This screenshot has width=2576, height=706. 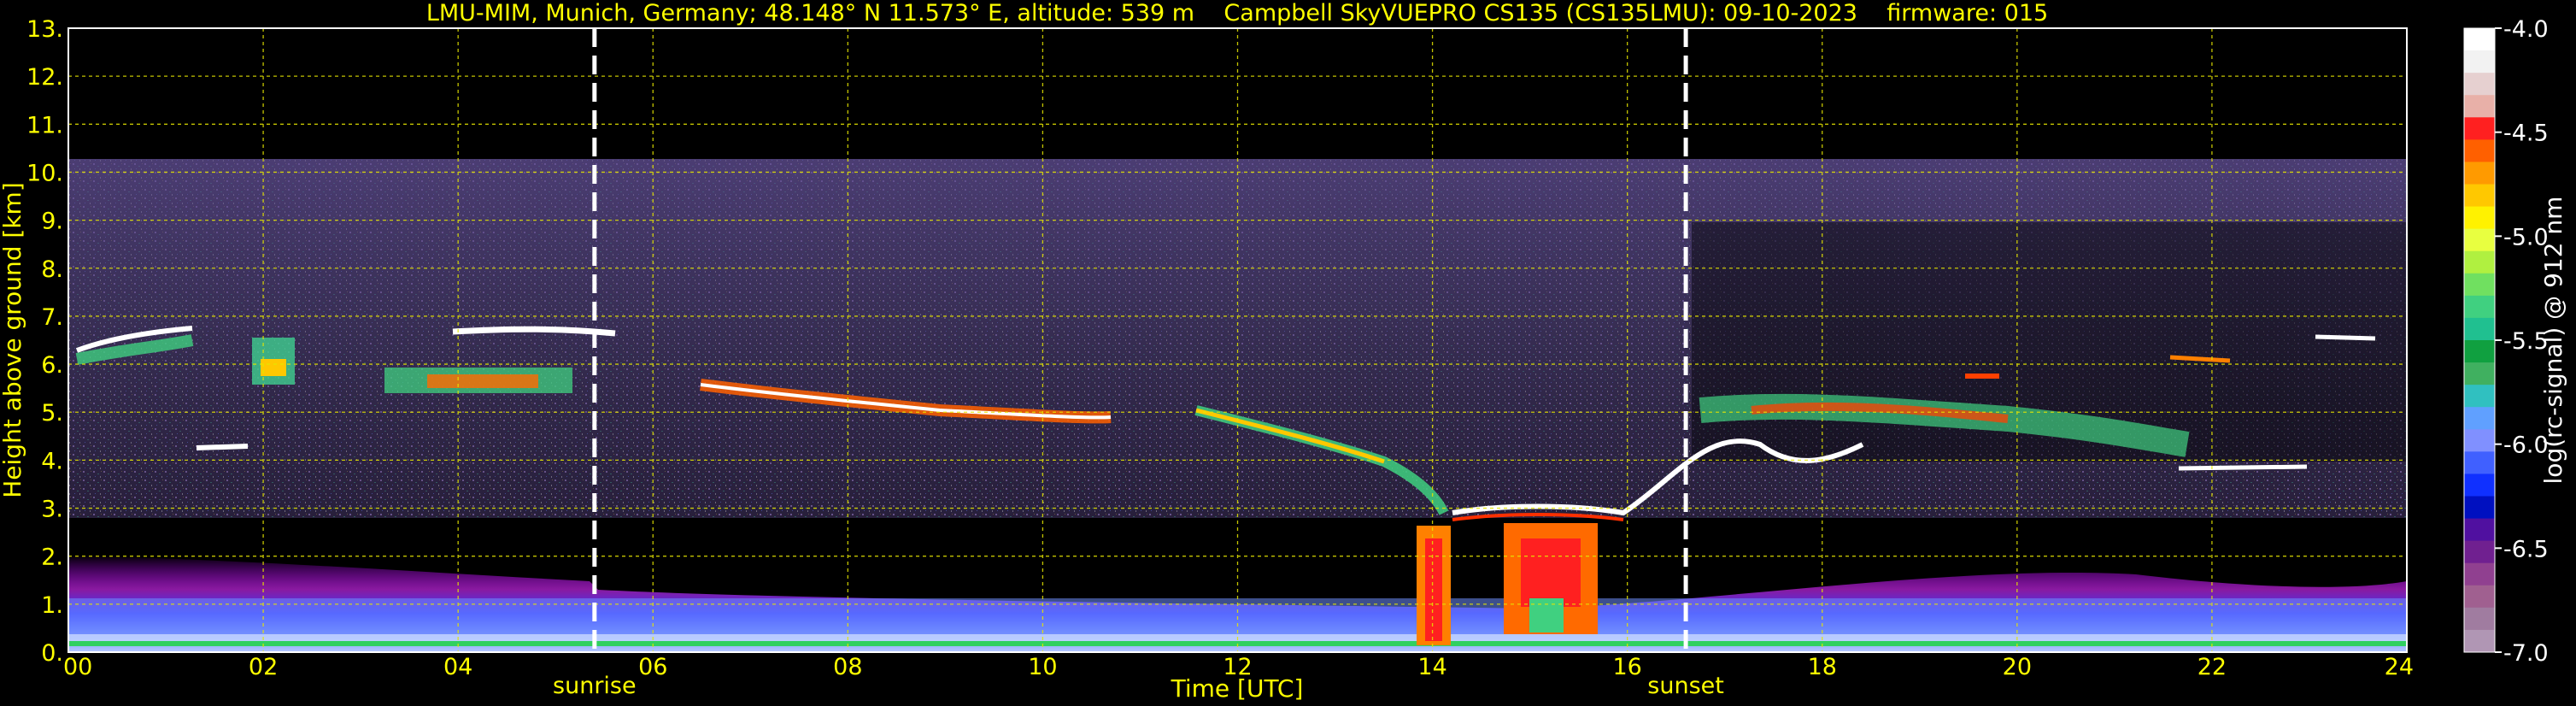 I want to click on y-tick-label: 1., so click(x=52, y=605).